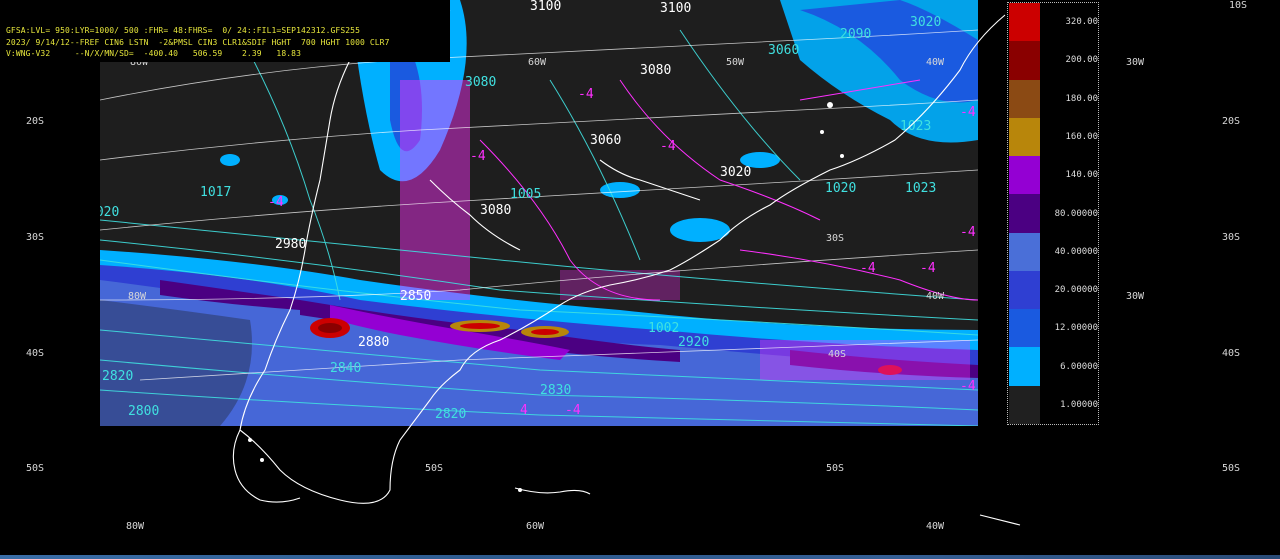 The height and width of the screenshot is (559, 1280). What do you see at coordinates (35, 353) in the screenshot?
I see `lat-label-left: 40S` at bounding box center [35, 353].